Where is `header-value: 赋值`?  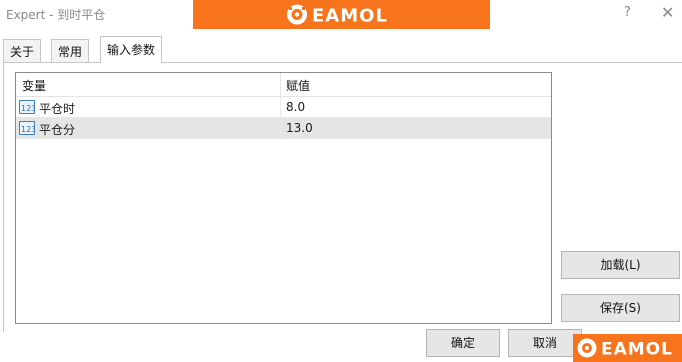 header-value: 赋值 is located at coordinates (298, 85).